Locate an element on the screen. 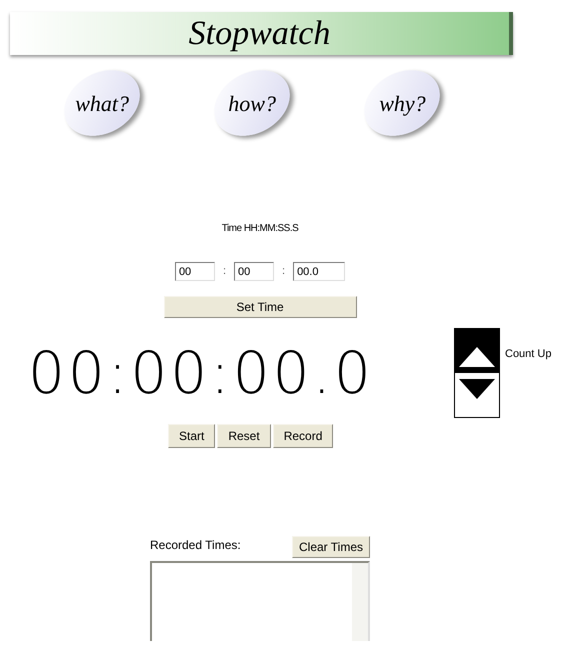  time-display: 00:00:00.0 is located at coordinates (201, 373).